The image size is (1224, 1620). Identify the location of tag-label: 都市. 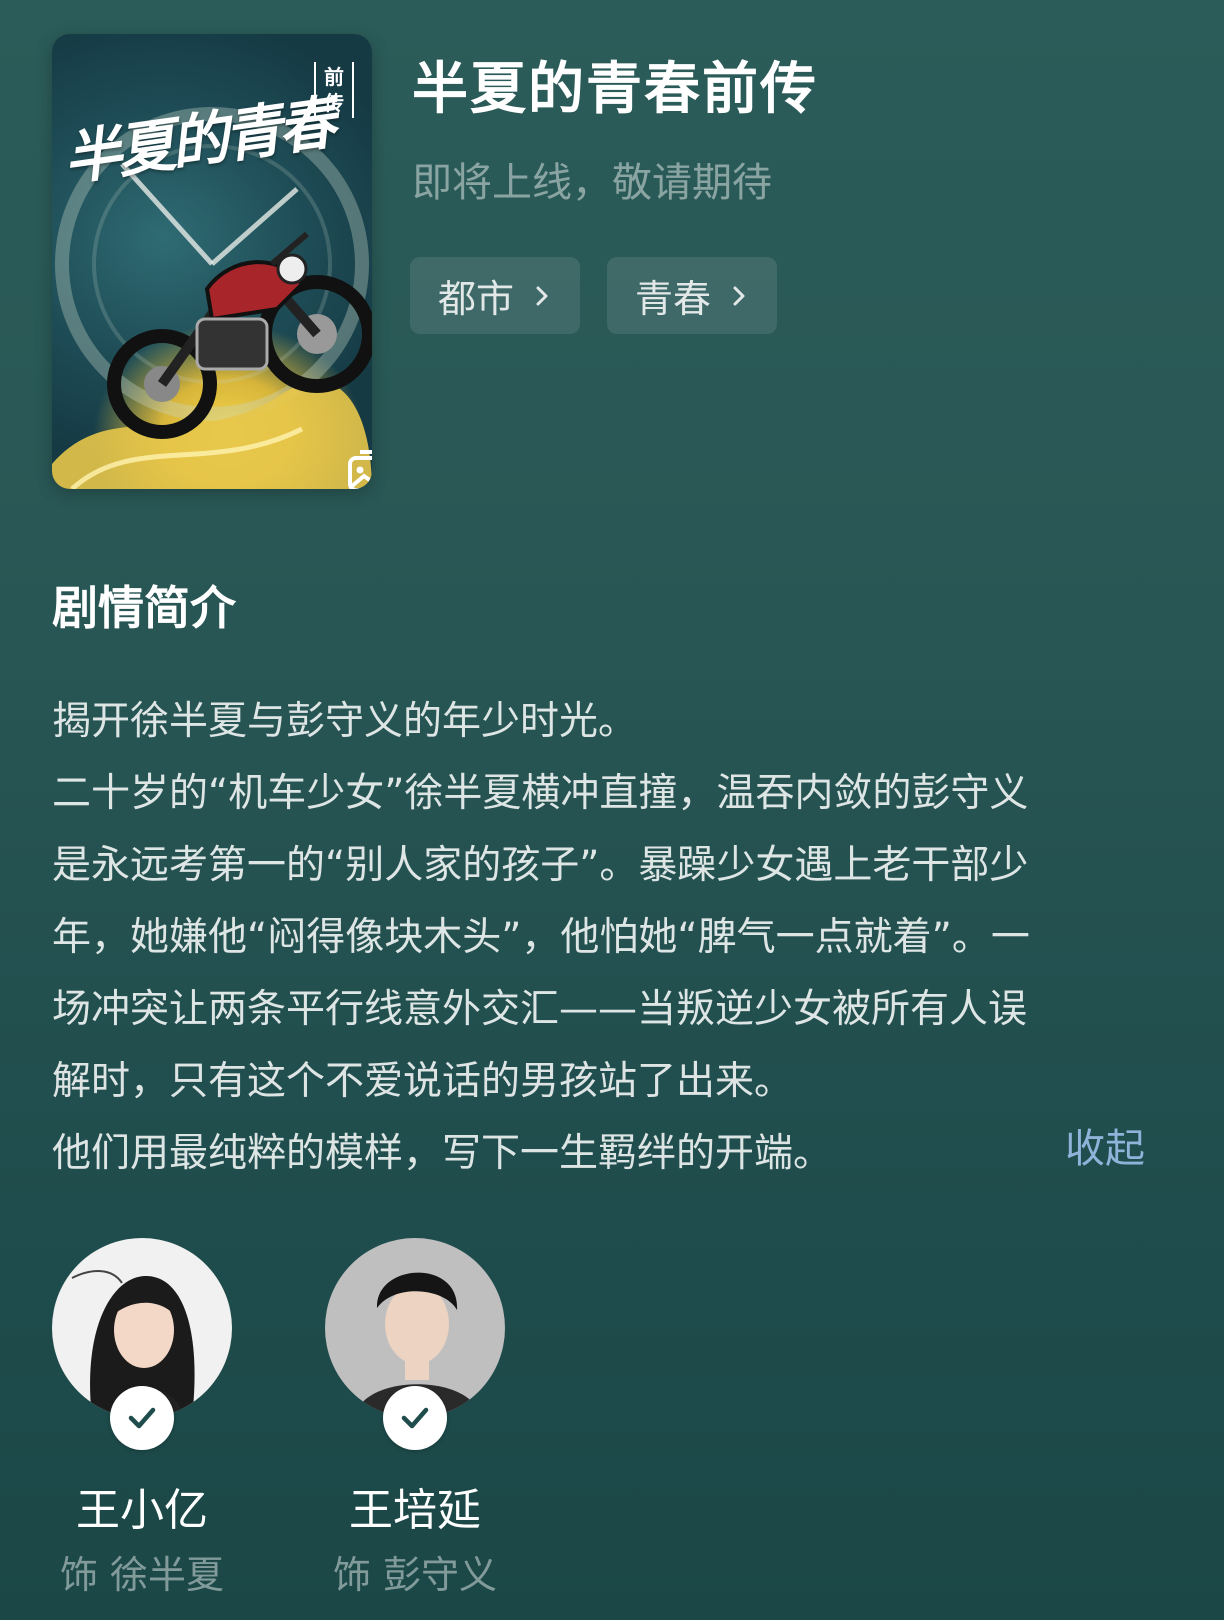
(475, 299).